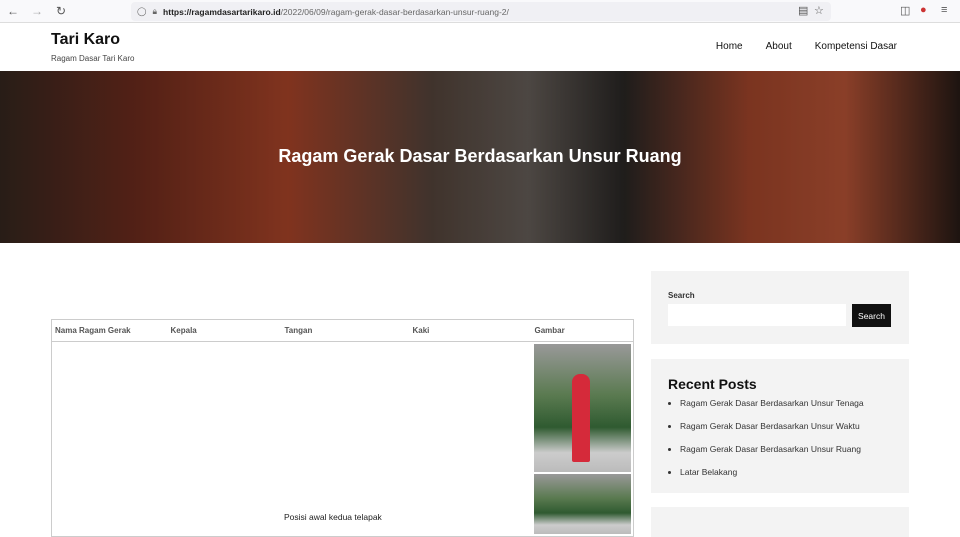 The image size is (960, 537). What do you see at coordinates (803, 10) in the screenshot?
I see `reader-icon: ▤` at bounding box center [803, 10].